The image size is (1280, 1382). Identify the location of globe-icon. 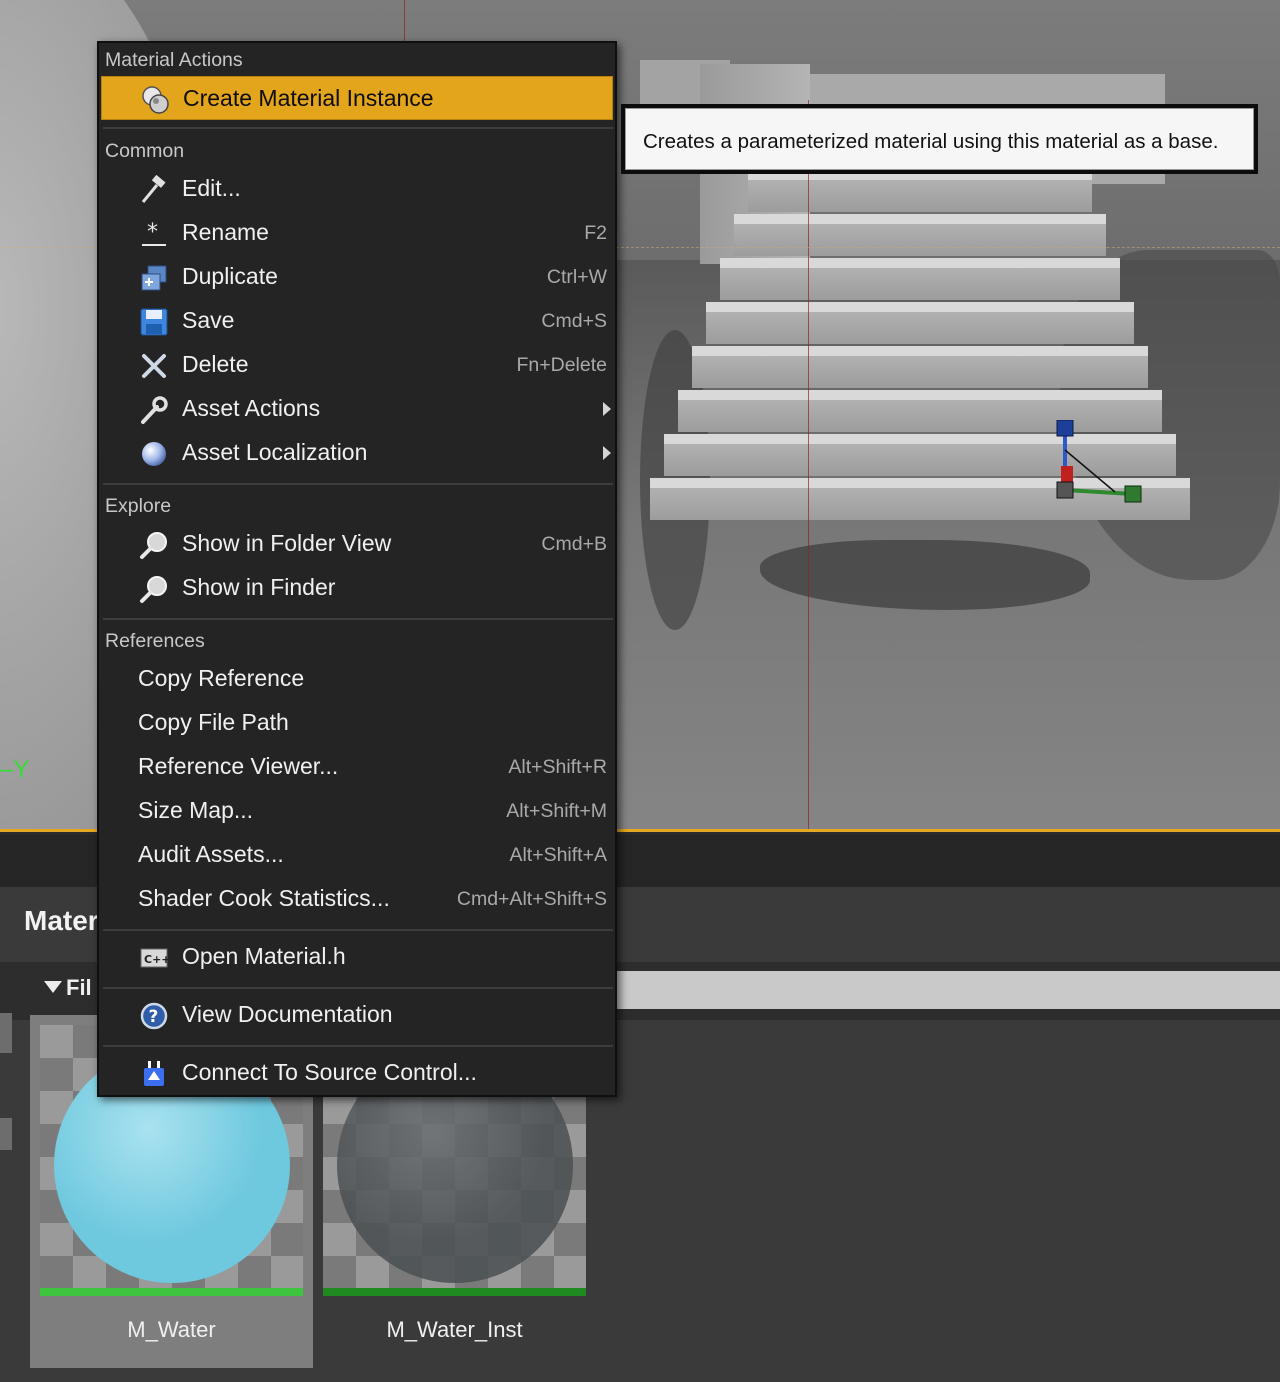
(154, 454).